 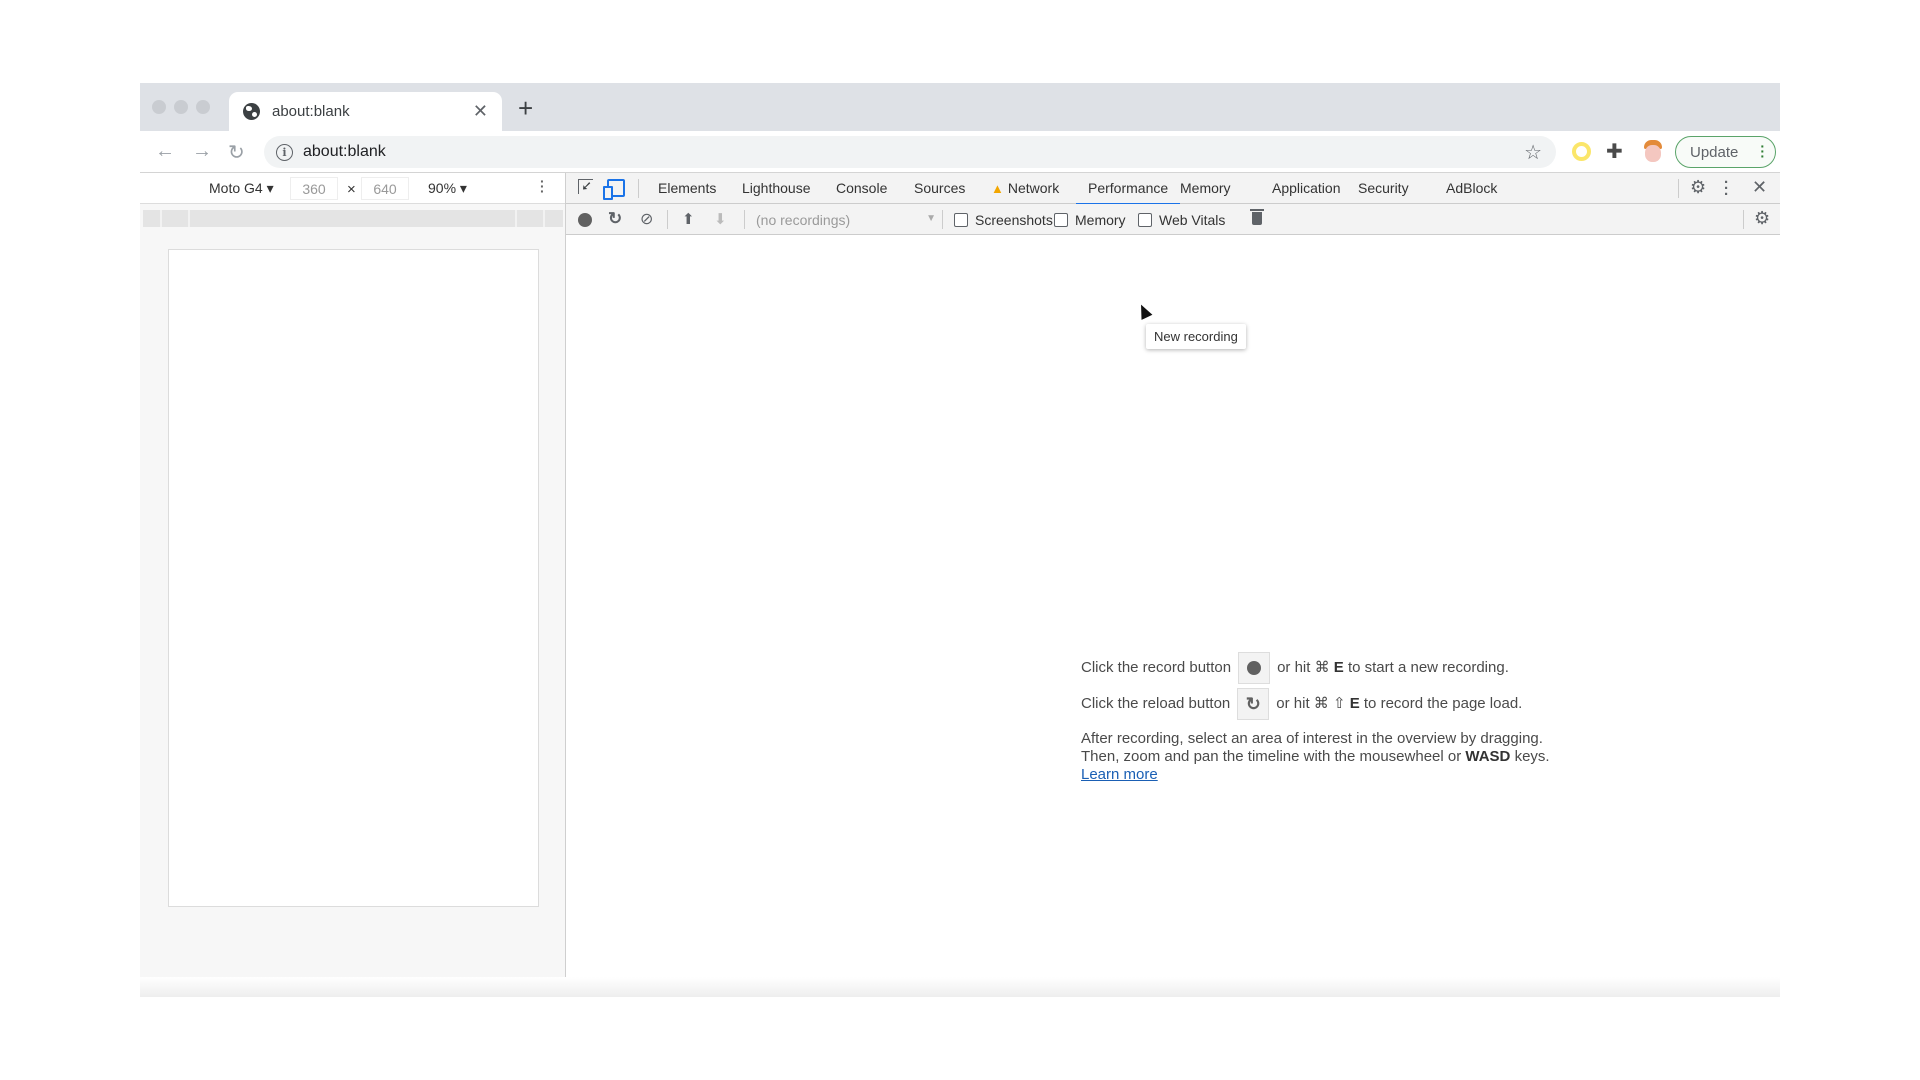 I want to click on settings-gear-icon: ⚙, so click(x=1698, y=187).